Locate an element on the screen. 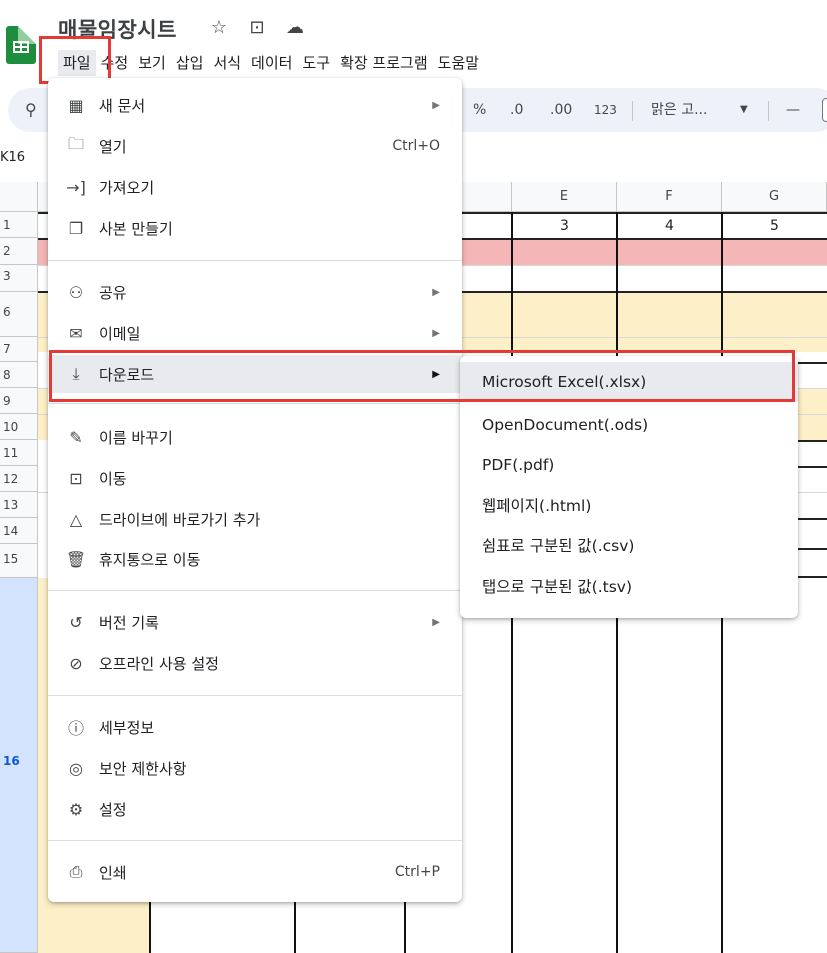 The width and height of the screenshot is (827, 953). column-header-g: G is located at coordinates (774, 197).